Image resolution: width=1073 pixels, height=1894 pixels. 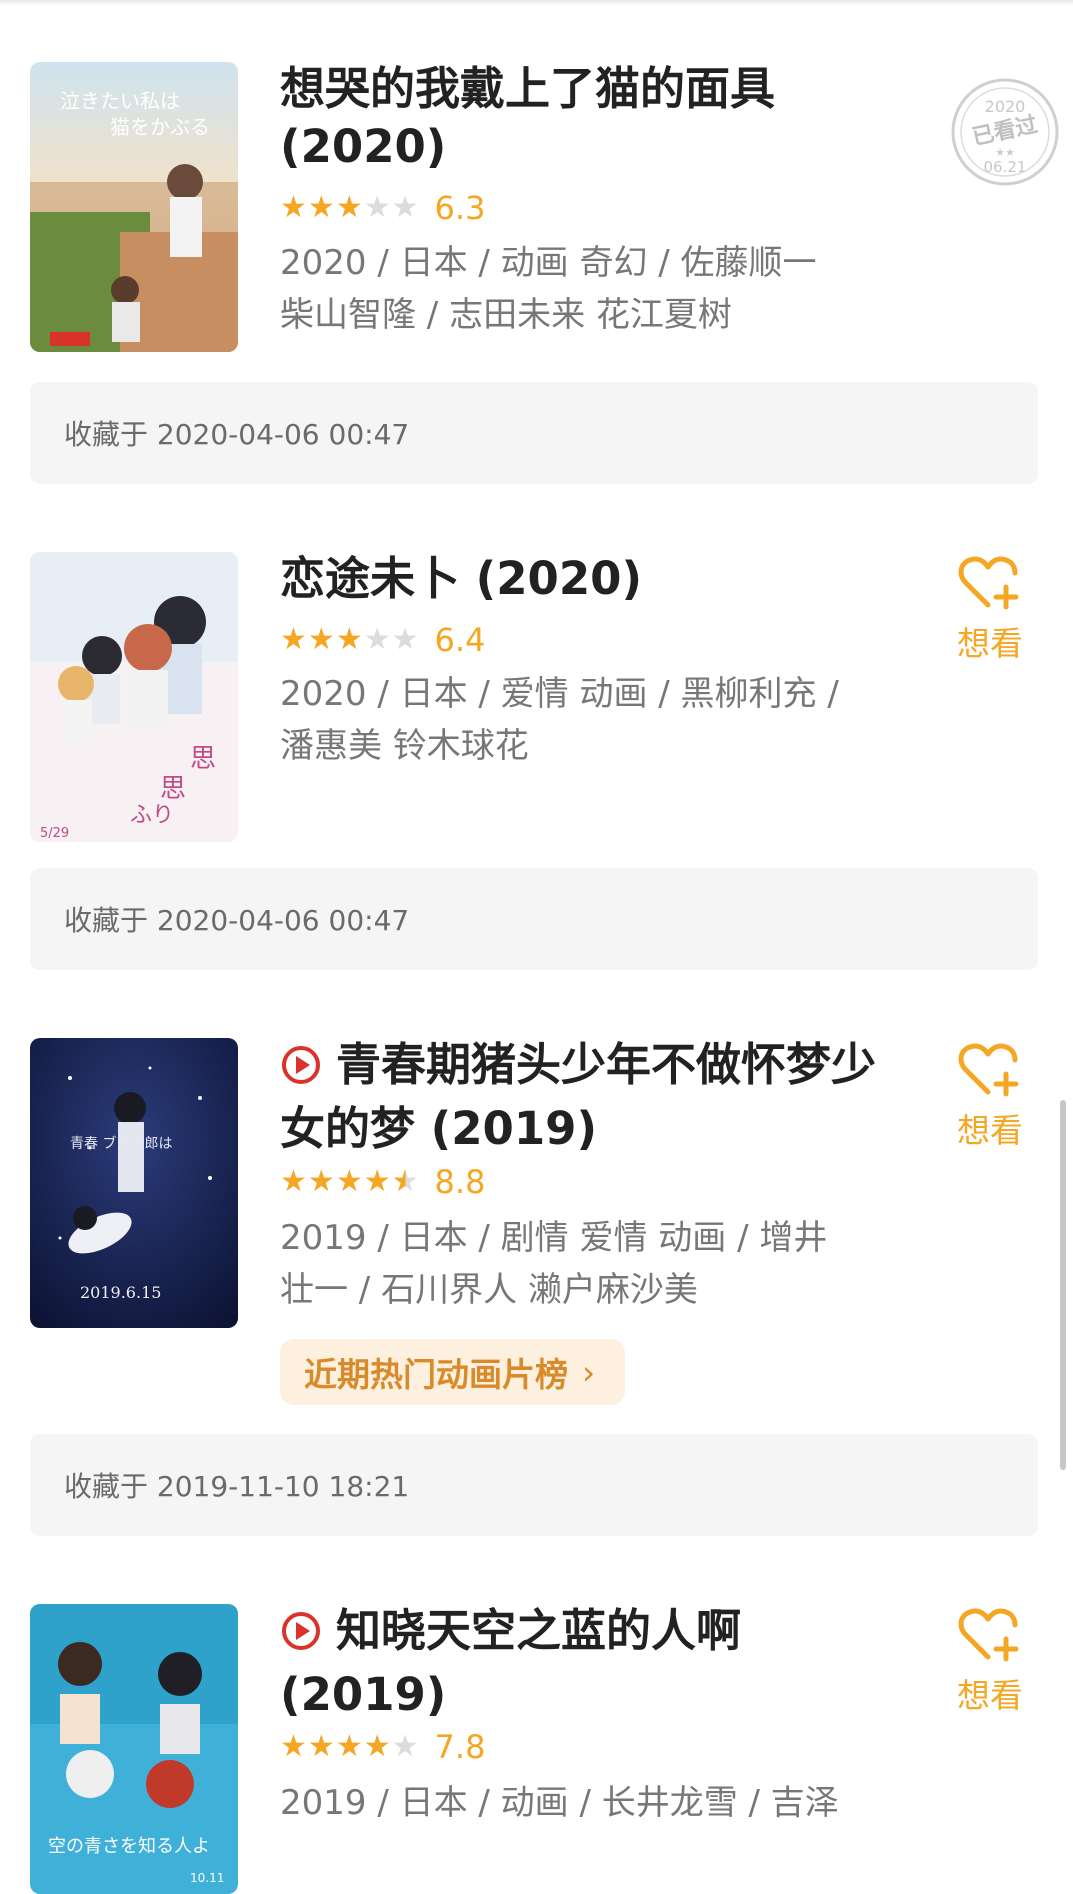 I want to click on stamp-date: 06.21, so click(x=1005, y=167).